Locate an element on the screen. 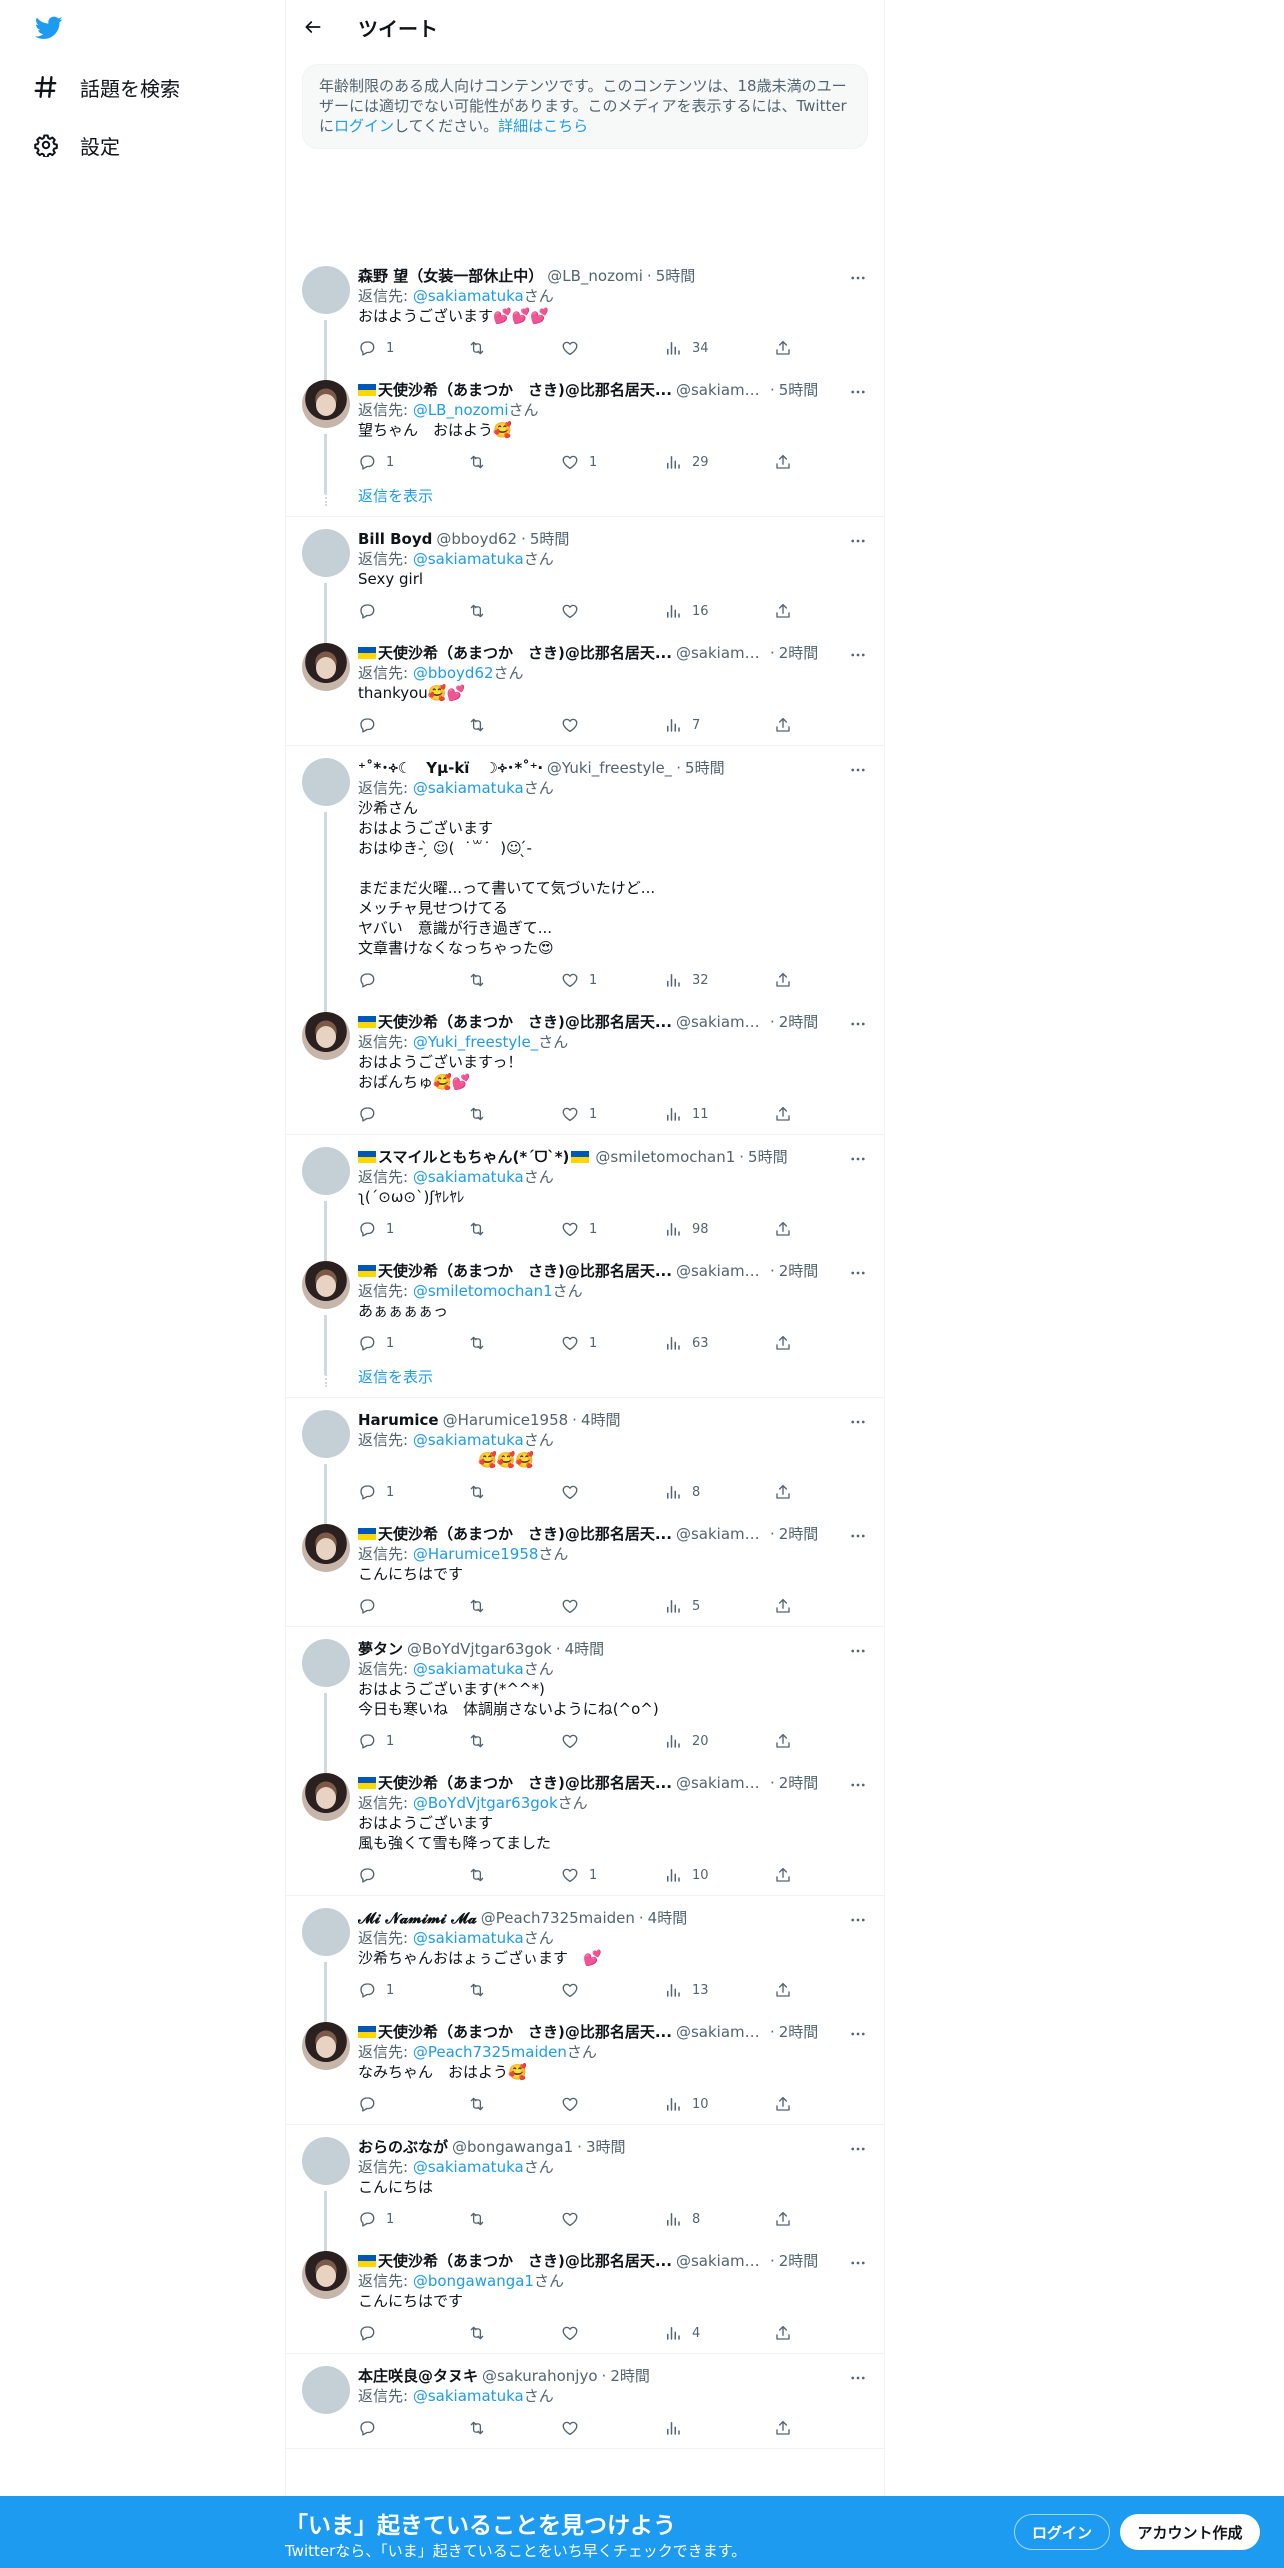 This screenshot has width=1284, height=2568. views-button: 34 is located at coordinates (719, 348).